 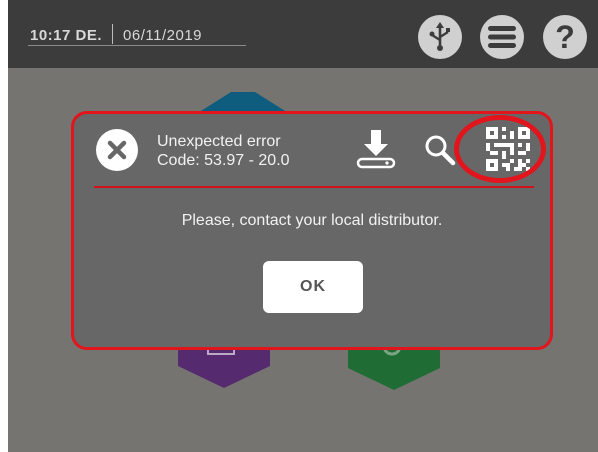 I want to click on error-title-line: Unexpected error, so click(x=219, y=141).